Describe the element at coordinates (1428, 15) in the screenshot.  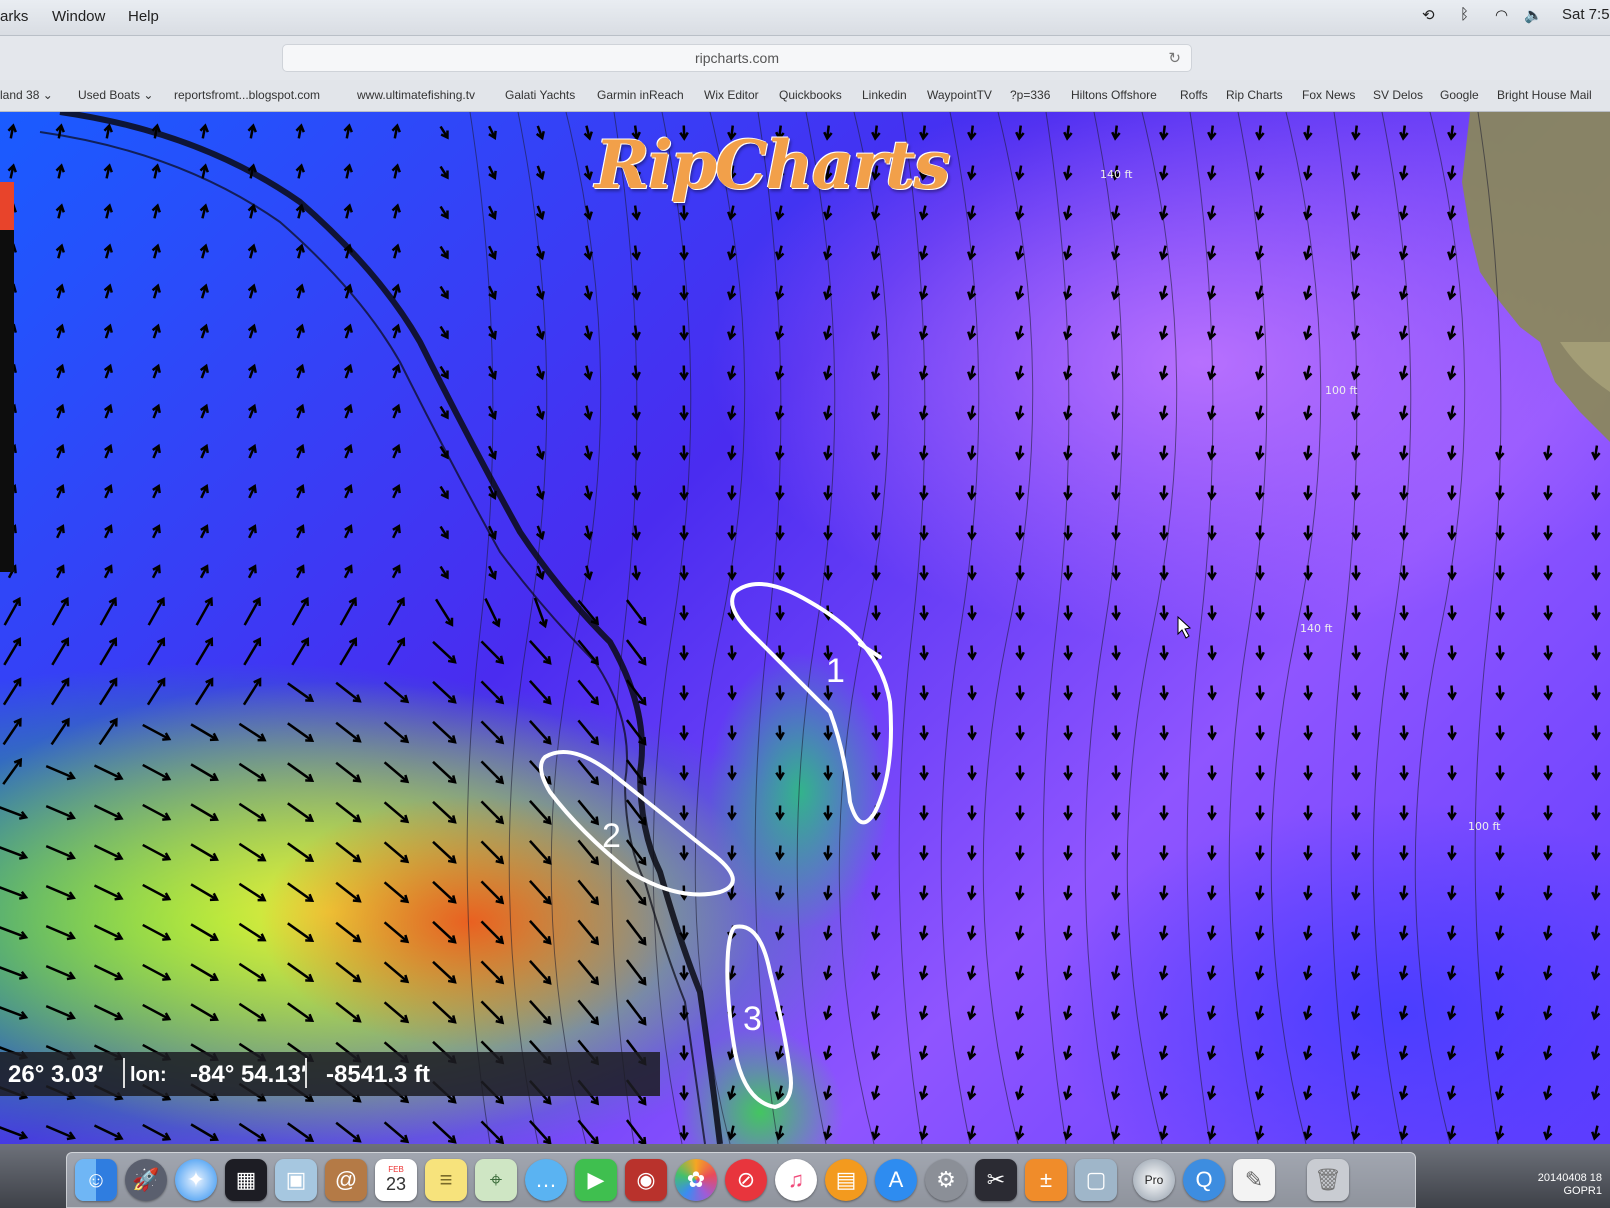
I see `time-machine-icon: ⟲` at that location.